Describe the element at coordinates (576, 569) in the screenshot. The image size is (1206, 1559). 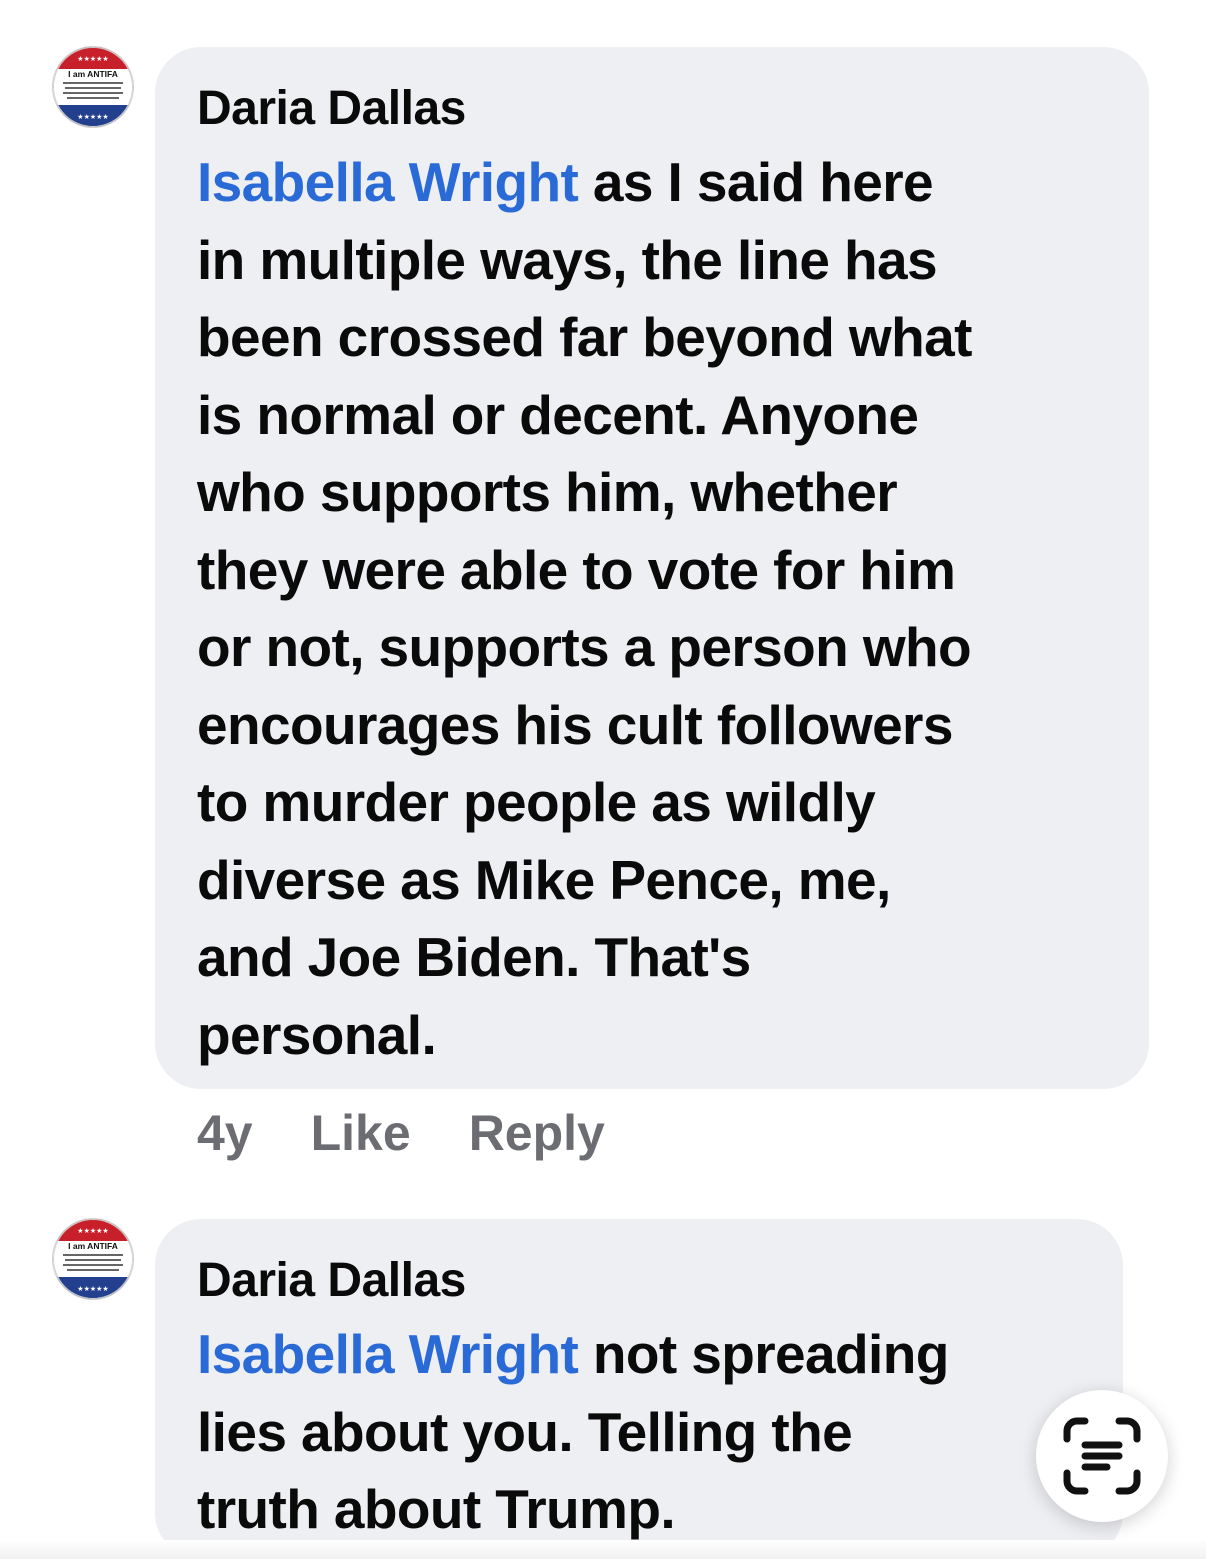
I see `comment-line: they were able to vote for him` at that location.